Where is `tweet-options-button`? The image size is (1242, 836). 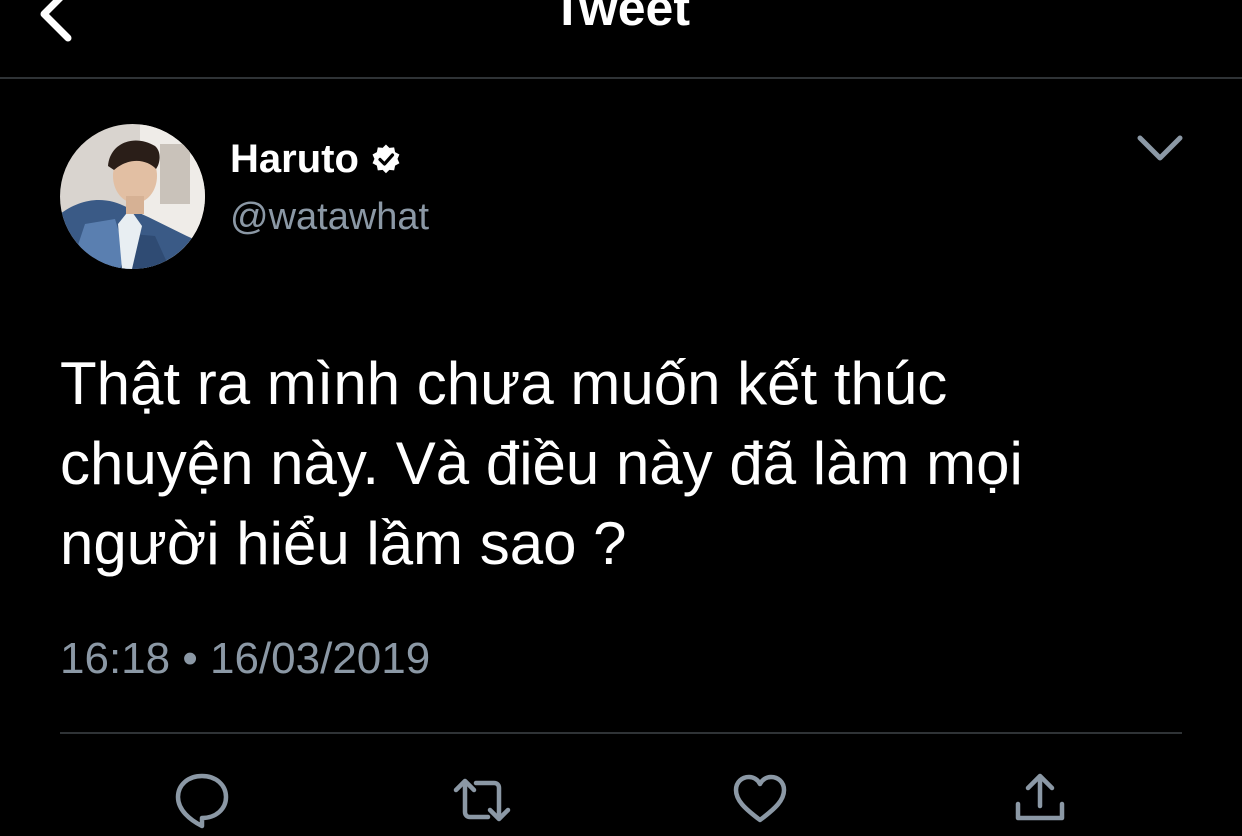
tweet-options-button is located at coordinates (1160, 149).